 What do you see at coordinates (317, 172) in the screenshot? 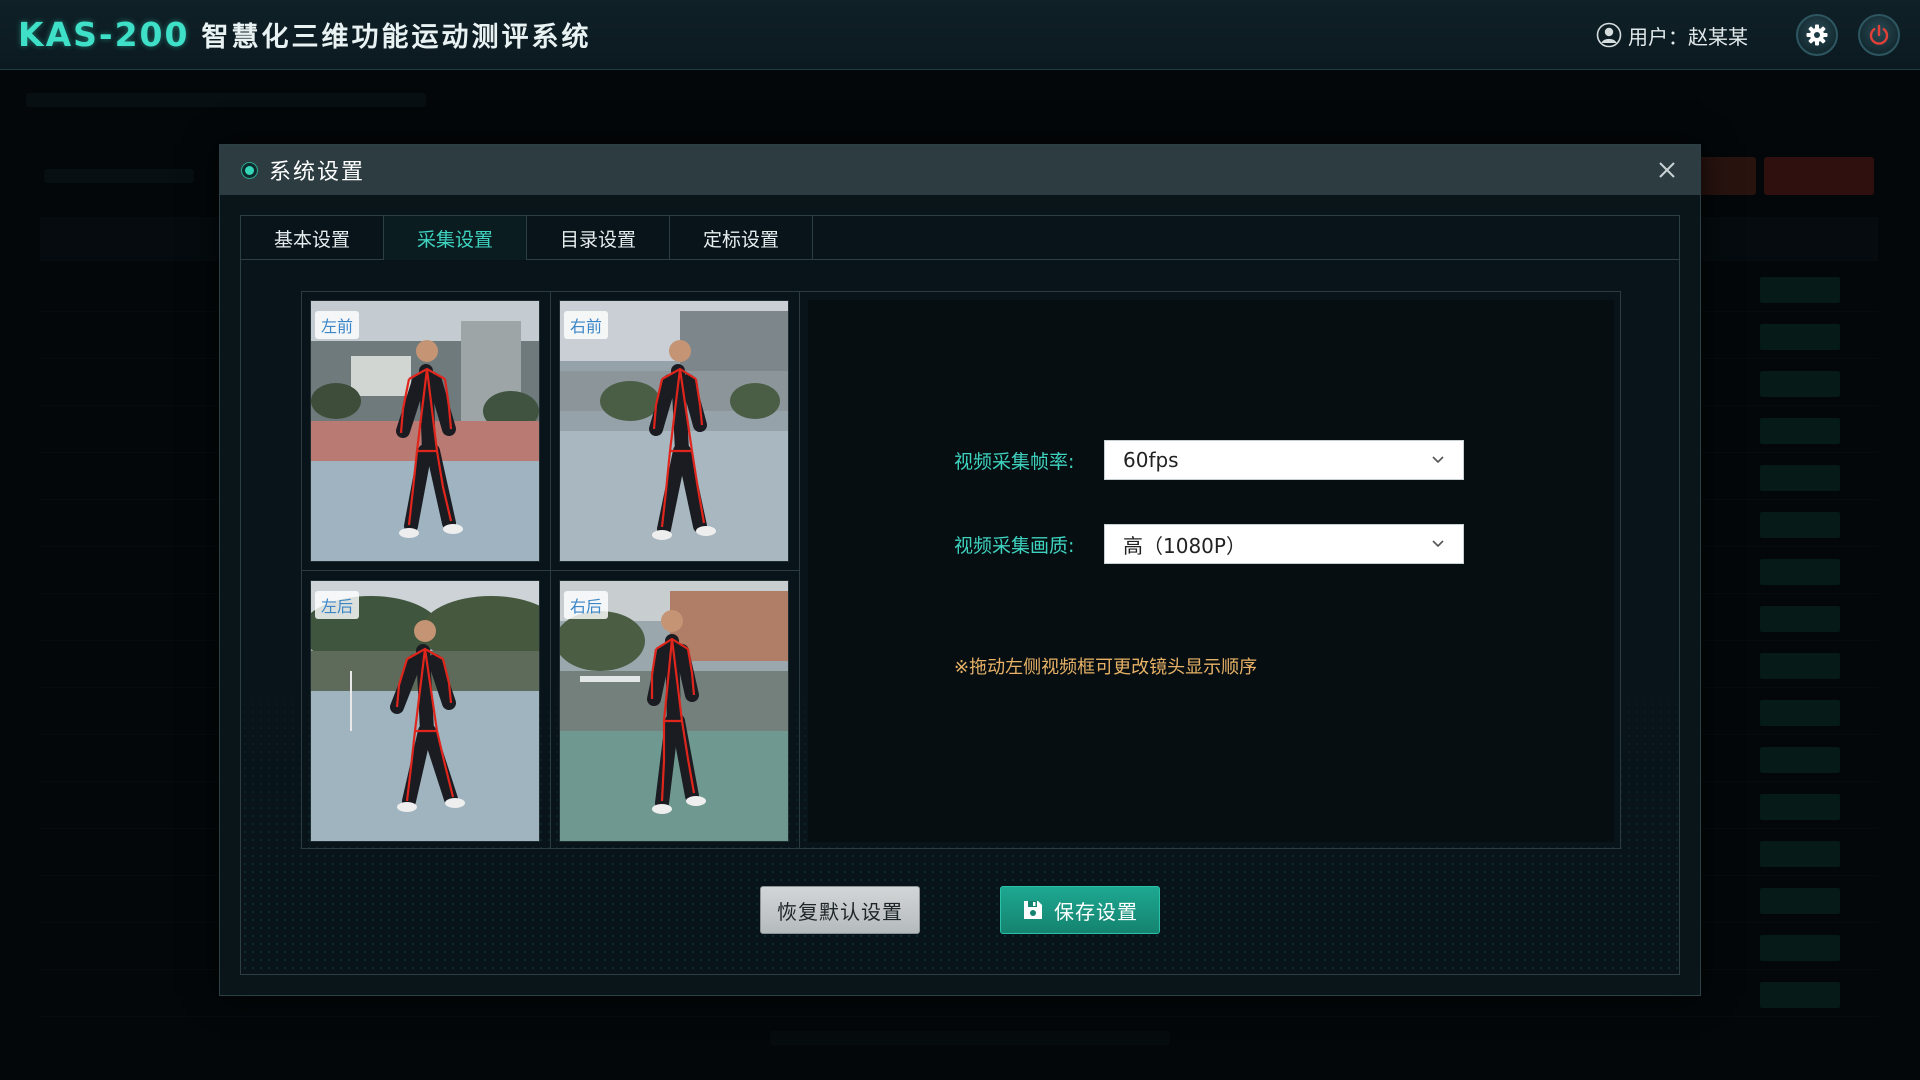
I see `dialog-title: 系统设置` at bounding box center [317, 172].